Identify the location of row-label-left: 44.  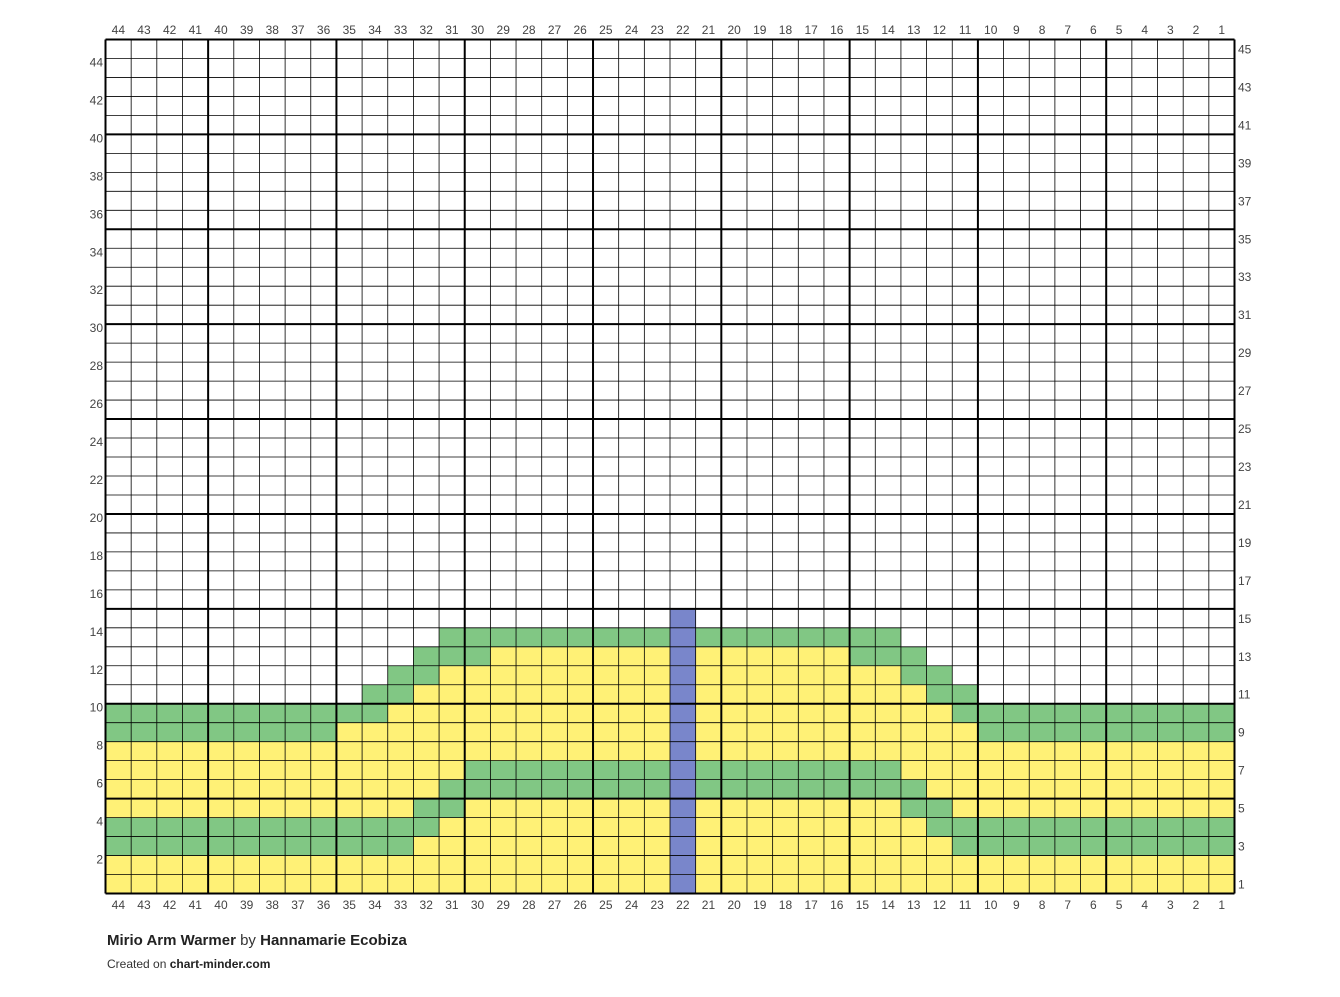
(97, 62).